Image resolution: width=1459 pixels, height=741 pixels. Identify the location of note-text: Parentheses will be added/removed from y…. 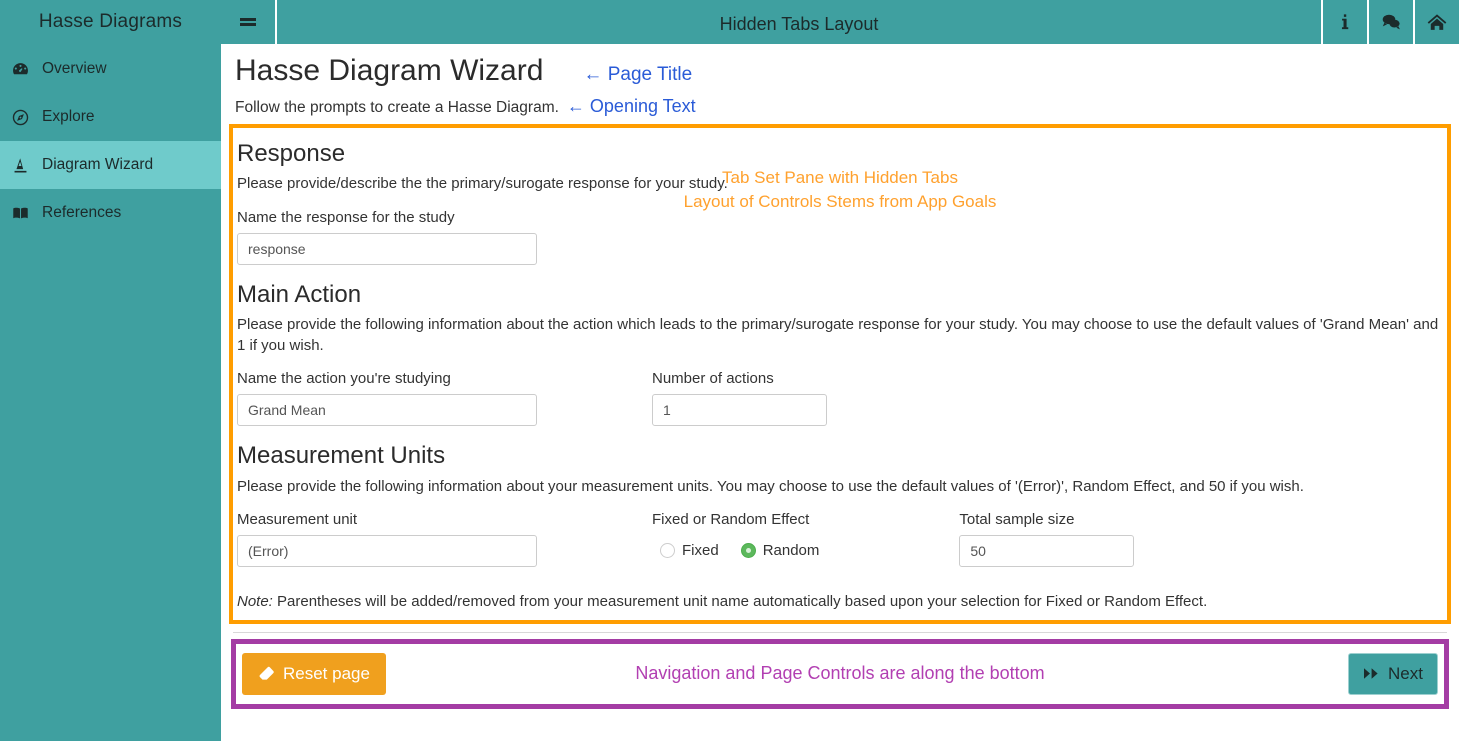
(740, 601).